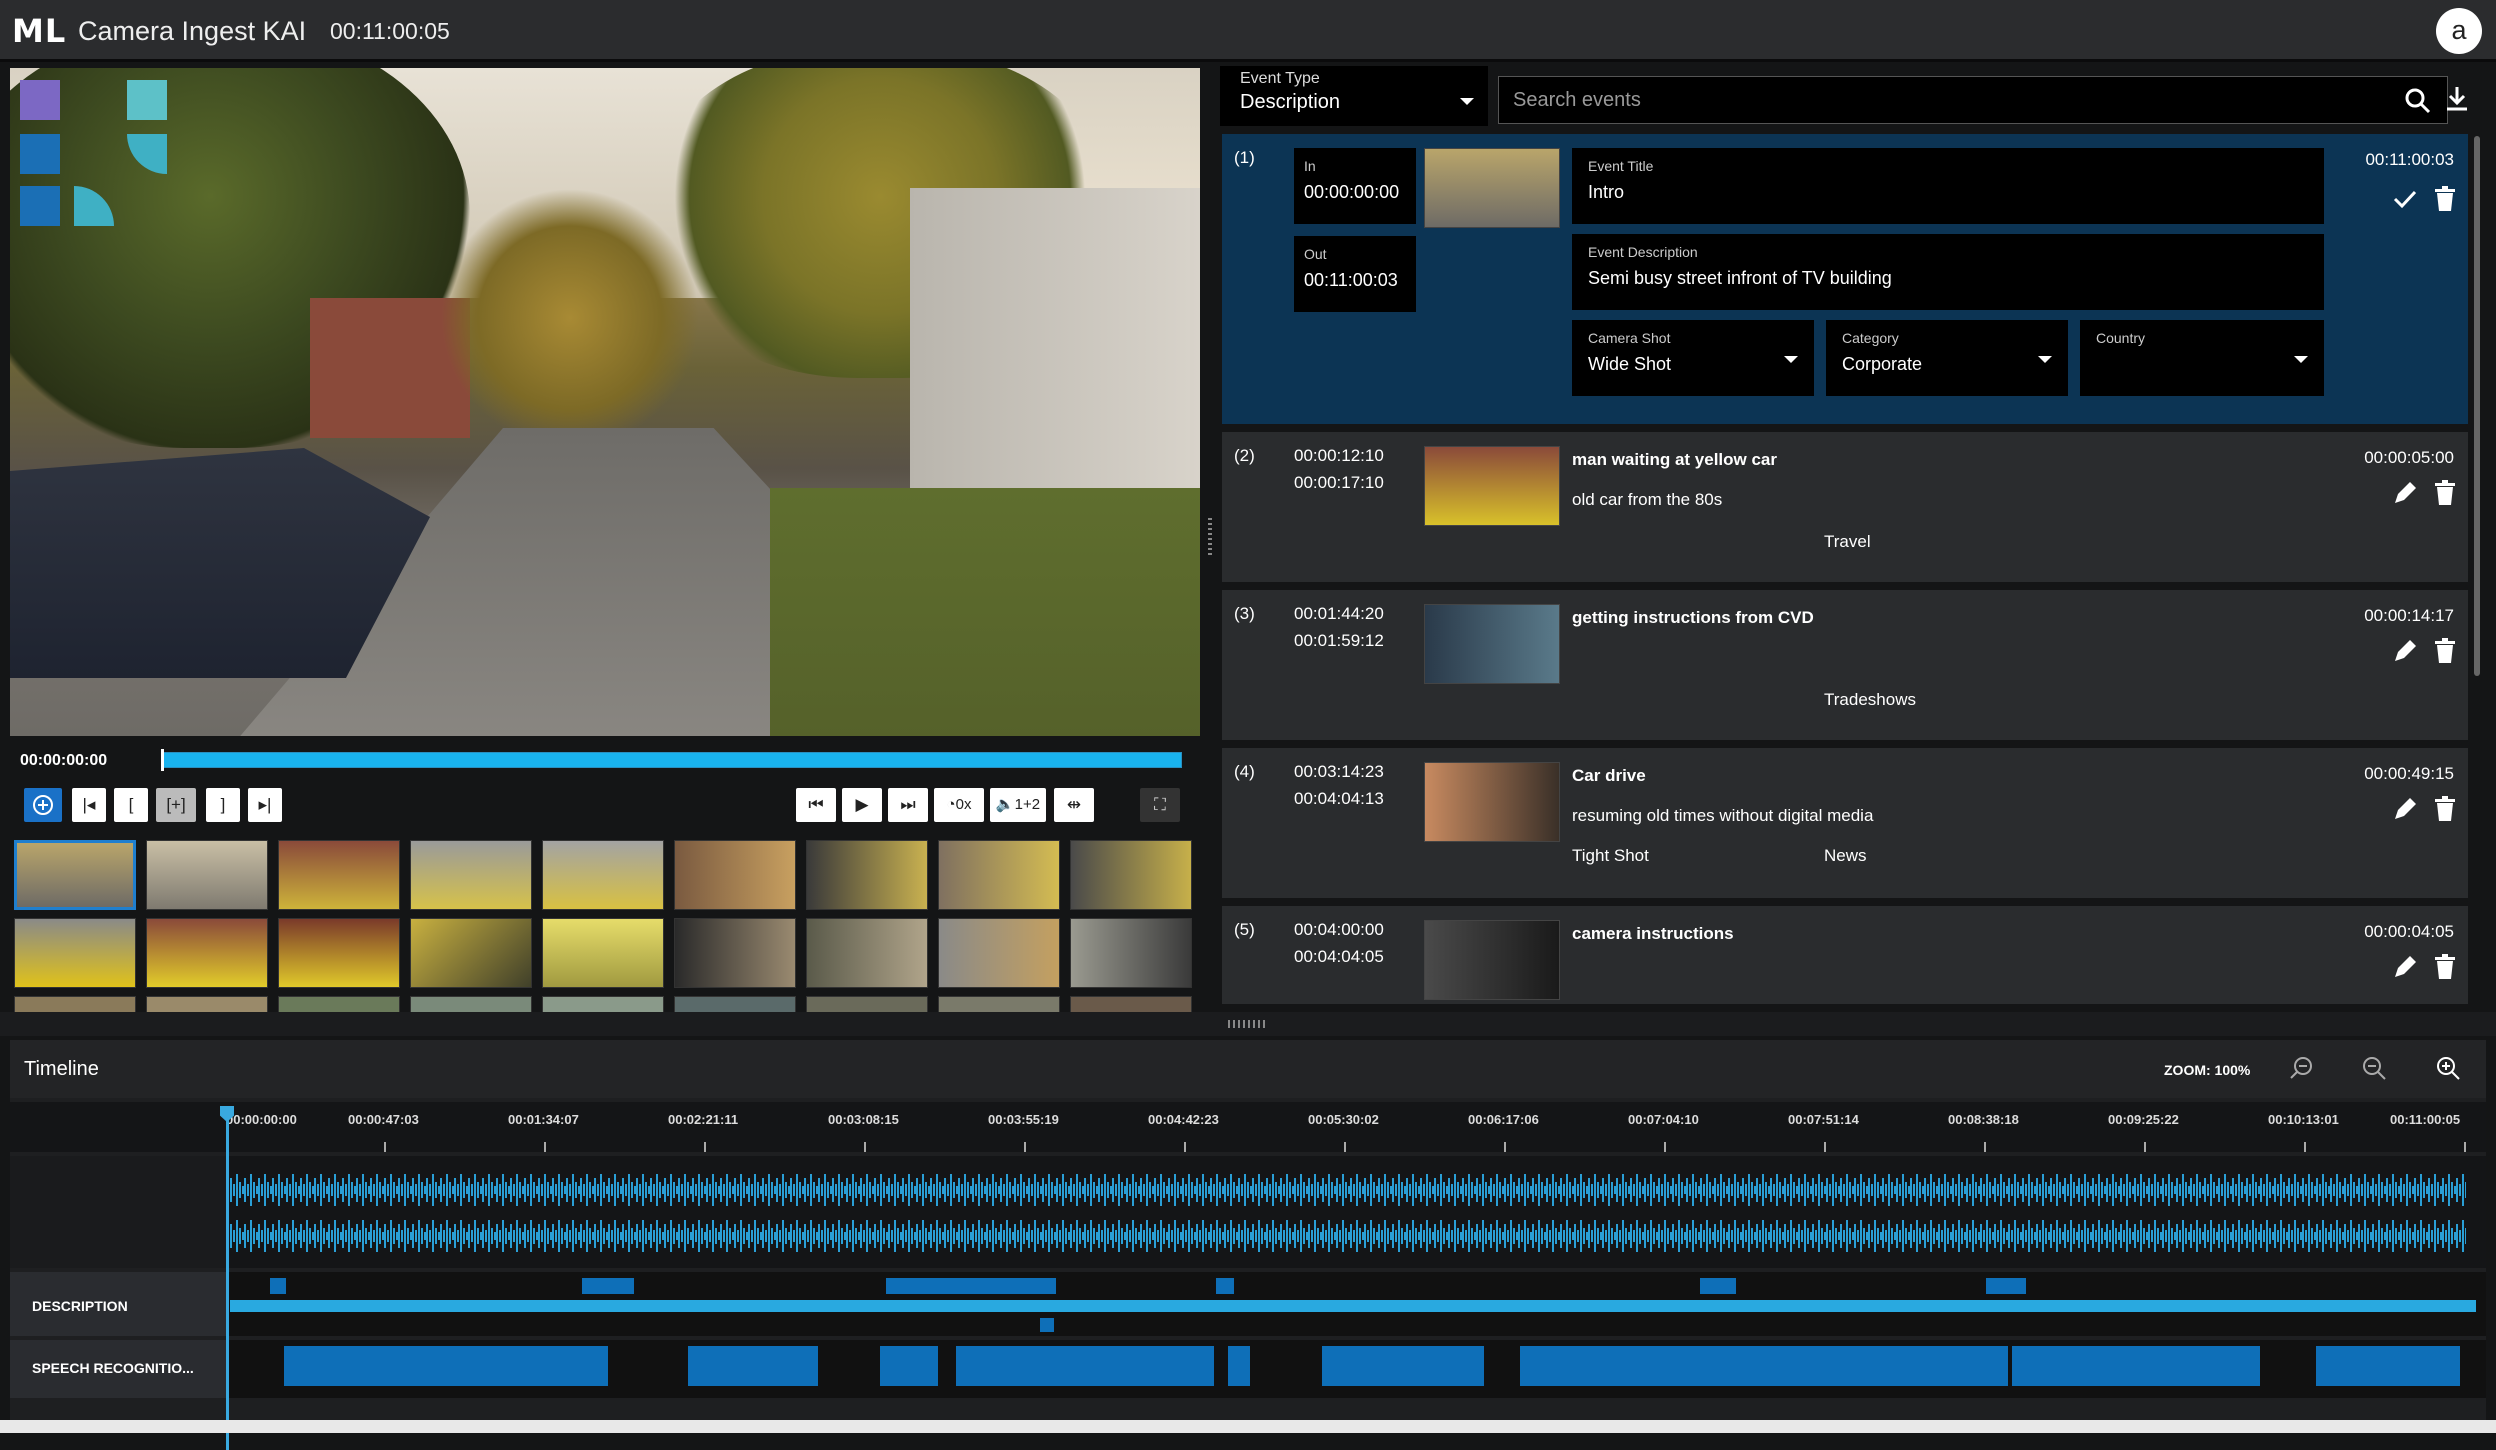  I want to click on category-select: Category Corporate, so click(1947, 358).